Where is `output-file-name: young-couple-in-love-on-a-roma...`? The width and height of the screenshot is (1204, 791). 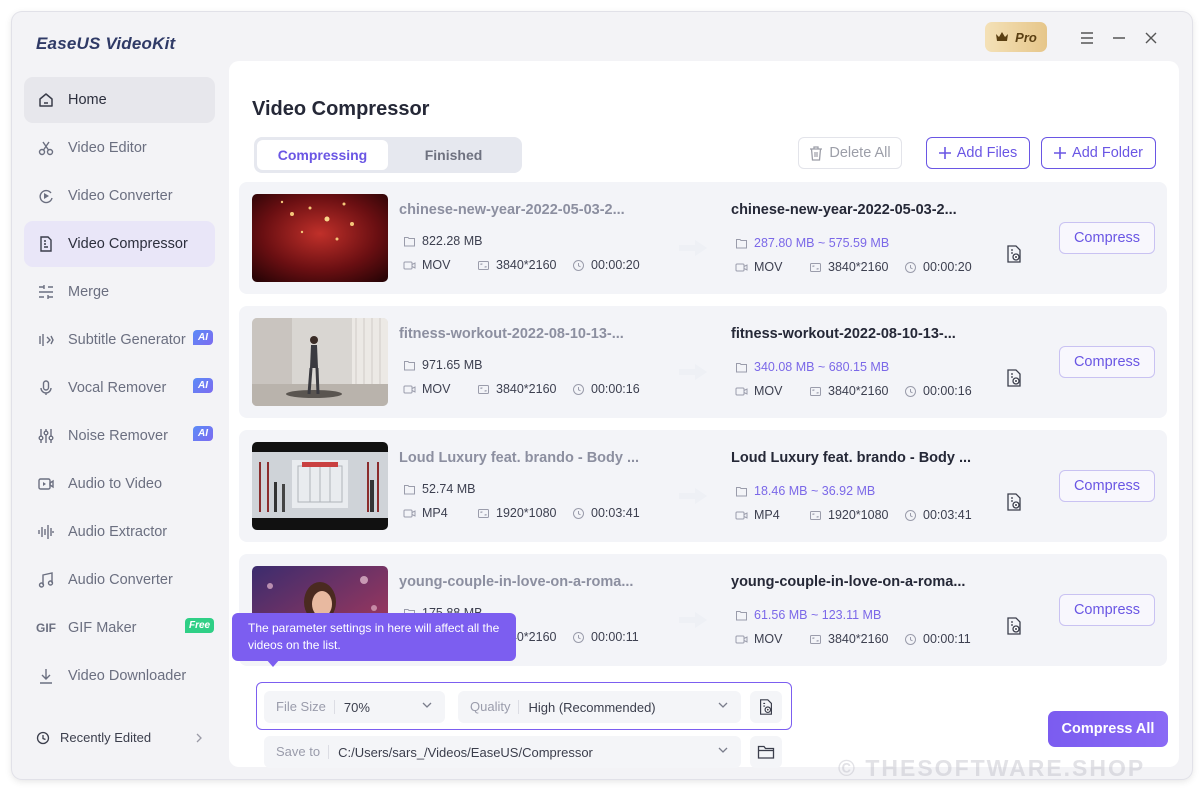 output-file-name: young-couple-in-love-on-a-roma... is located at coordinates (848, 582).